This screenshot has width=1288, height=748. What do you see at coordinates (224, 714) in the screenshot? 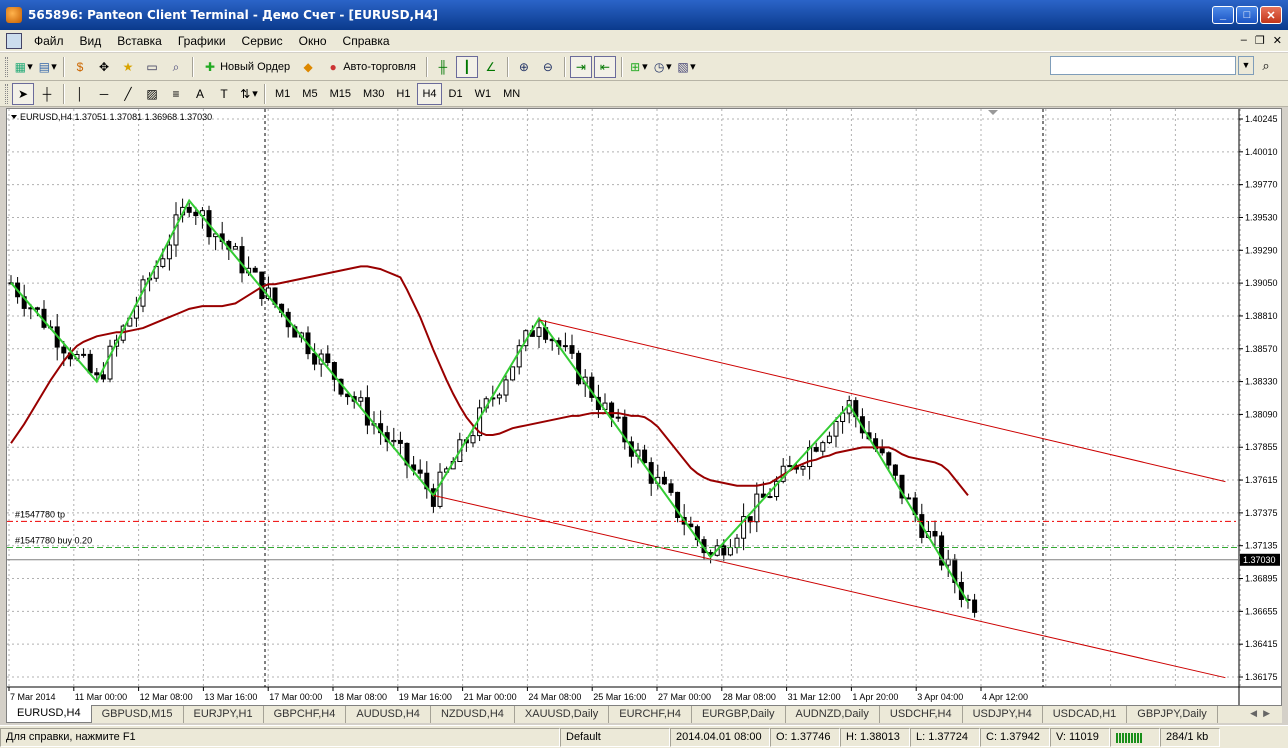
I see `tab-eurjpy-h1: EURJPY,H1` at bounding box center [224, 714].